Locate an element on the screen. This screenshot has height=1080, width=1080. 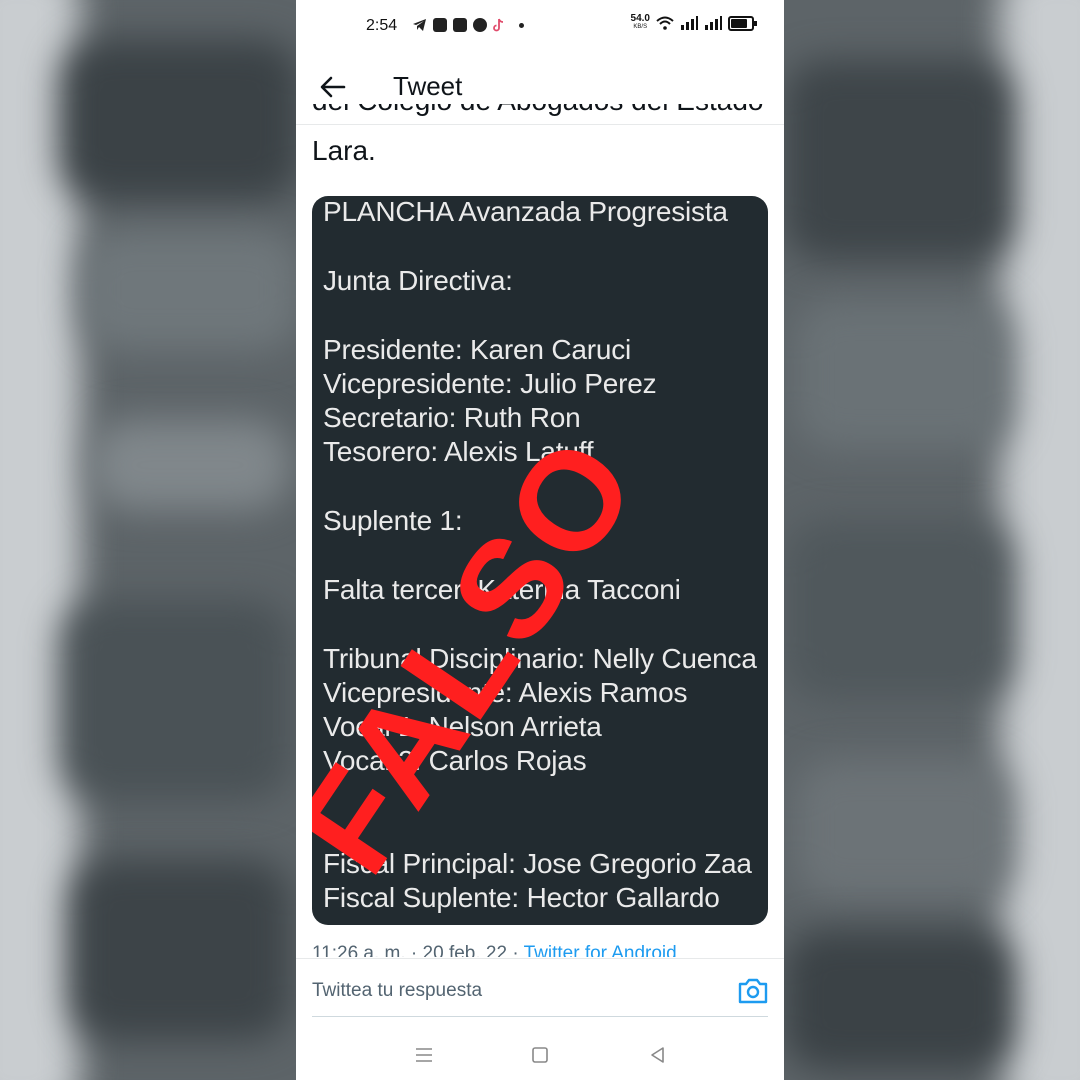
menu-icon is located at coordinates (424, 1055).